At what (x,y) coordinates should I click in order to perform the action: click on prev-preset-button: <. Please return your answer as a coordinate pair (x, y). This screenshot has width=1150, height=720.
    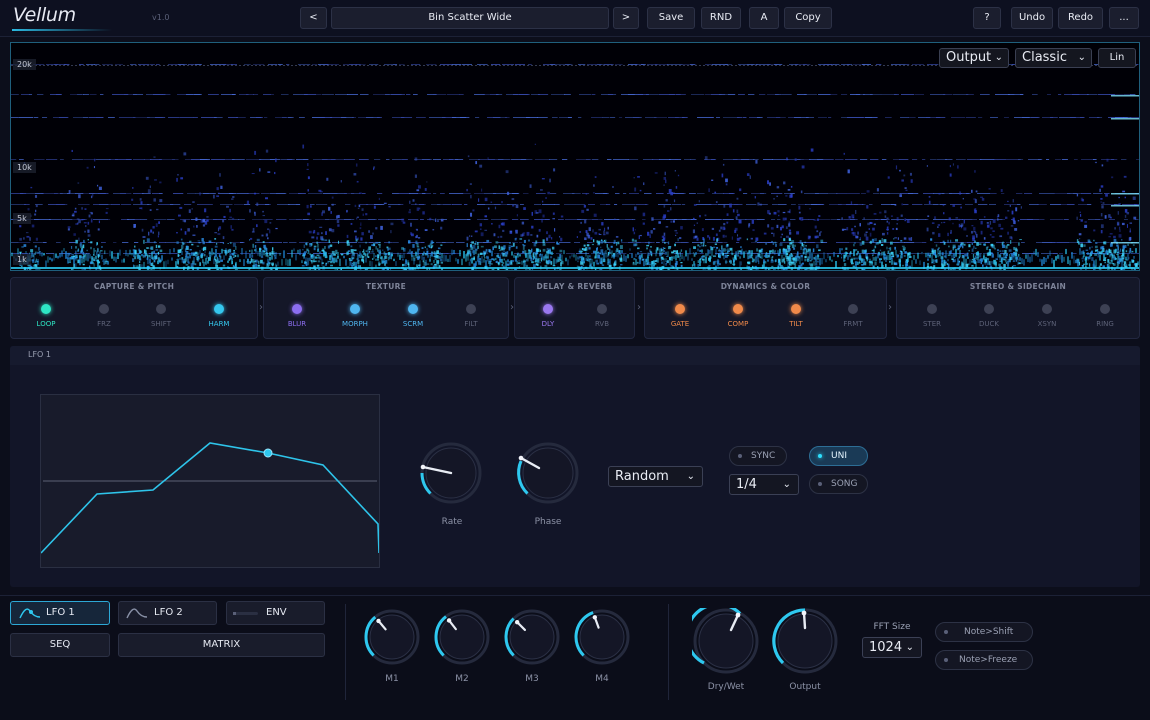
    Looking at the image, I should click on (313, 18).